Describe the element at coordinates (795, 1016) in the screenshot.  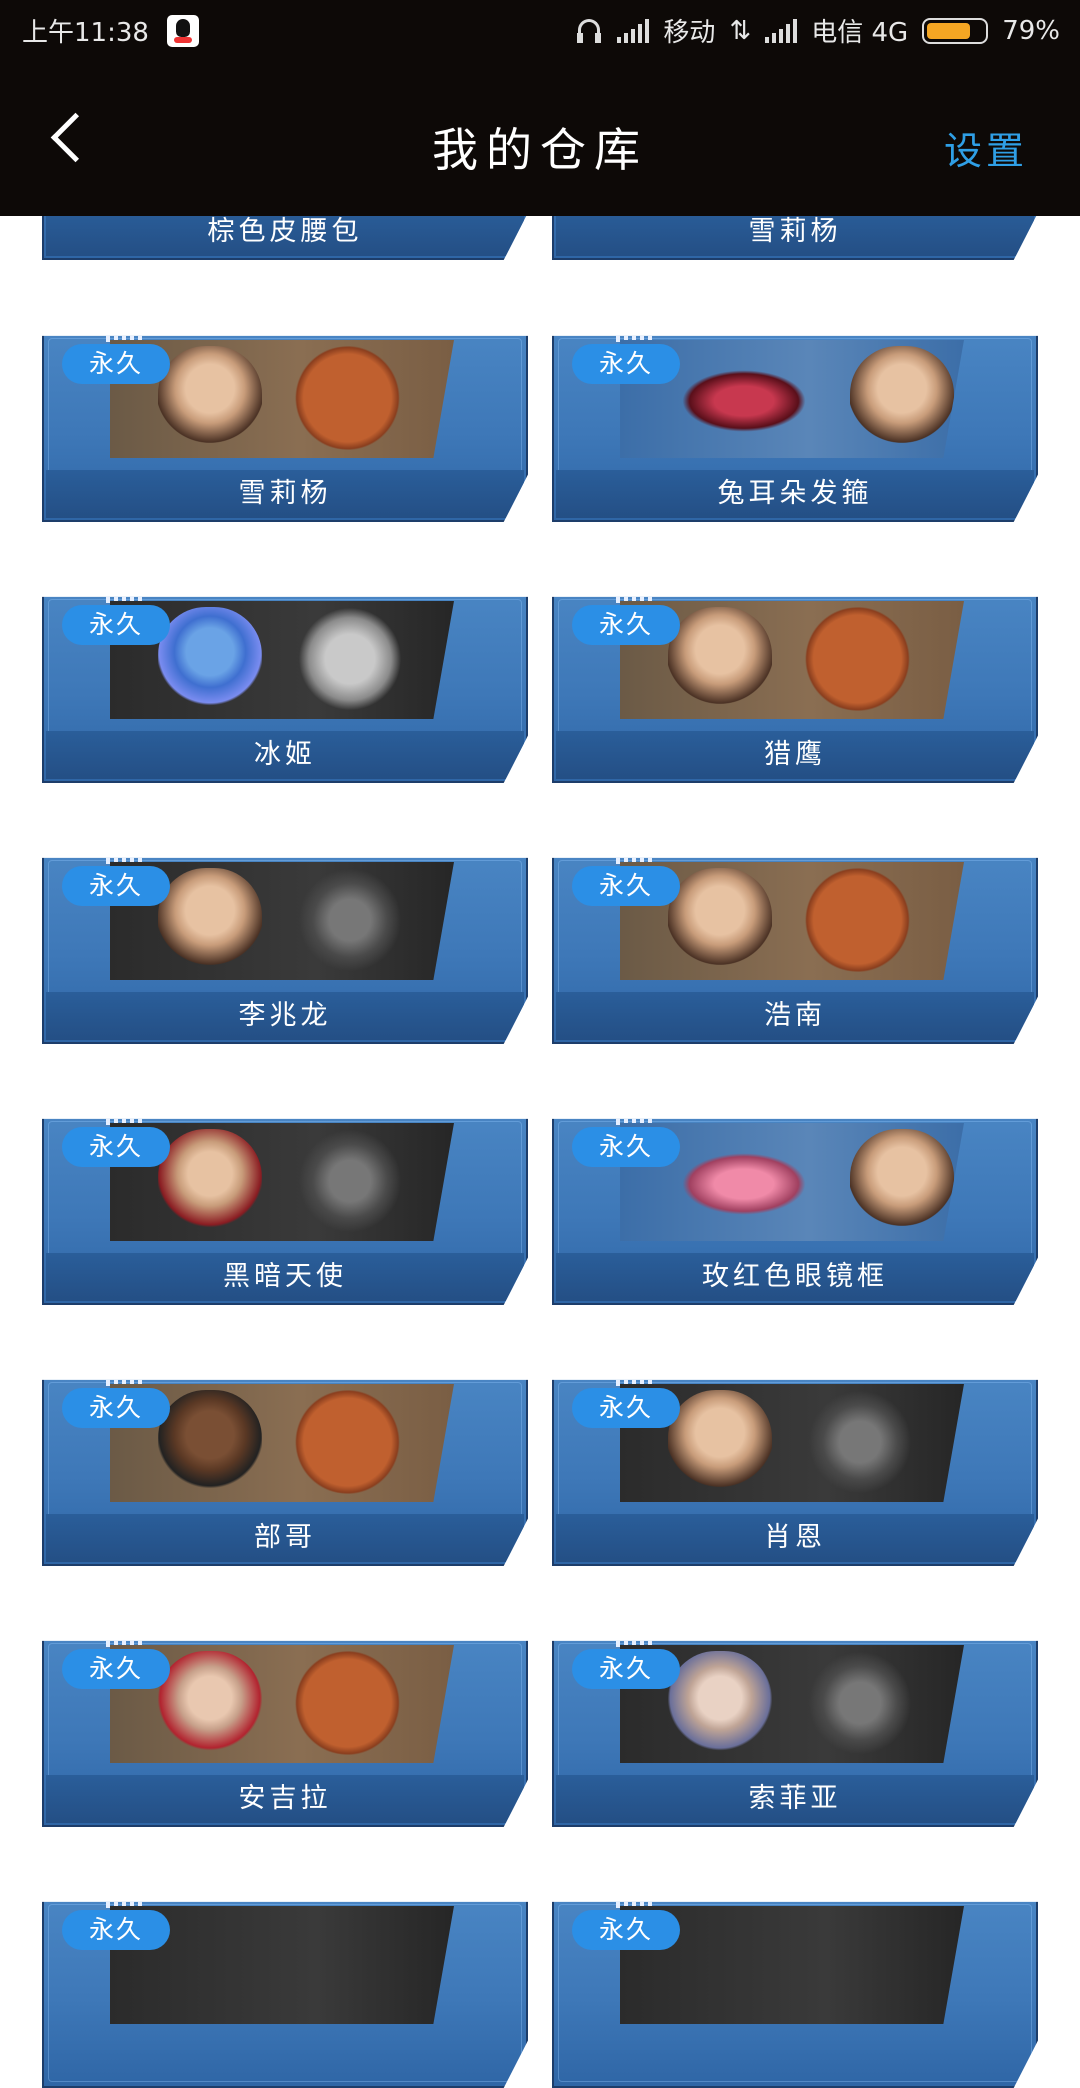
I see `item-name: 浩南` at that location.